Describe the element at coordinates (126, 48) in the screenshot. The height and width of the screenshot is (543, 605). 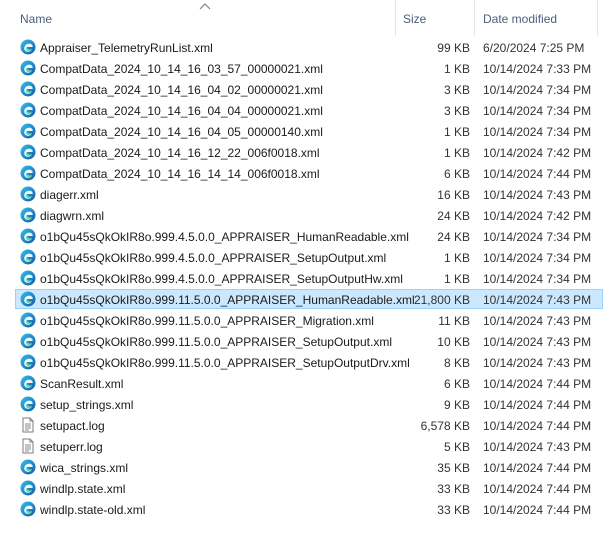
I see `file-name: Appraiser_TelemetryRunList.xml` at that location.